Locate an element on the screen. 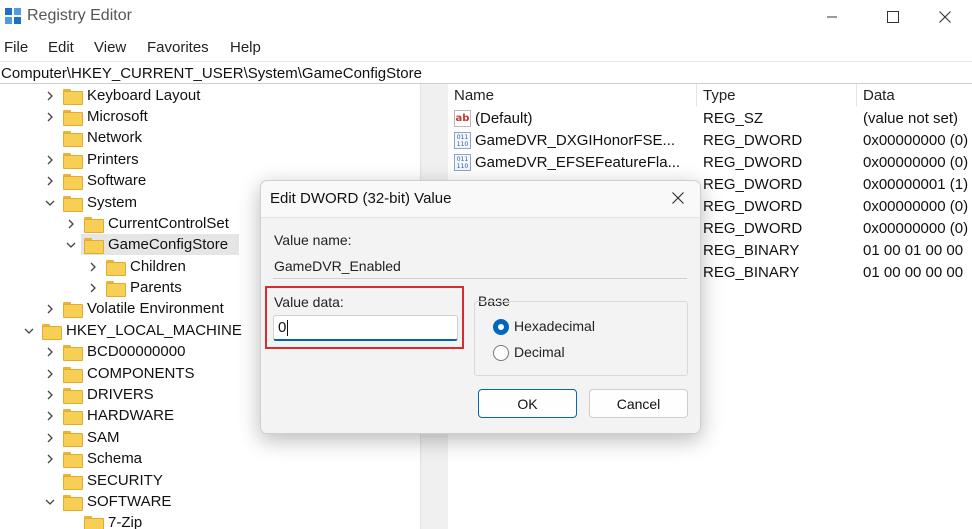 The width and height of the screenshot is (972, 529). tree-item-label: System is located at coordinates (112, 202).